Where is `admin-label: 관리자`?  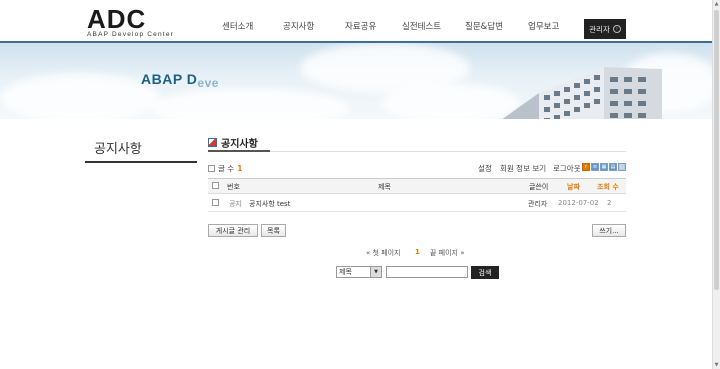
admin-label: 관리자 is located at coordinates (599, 29).